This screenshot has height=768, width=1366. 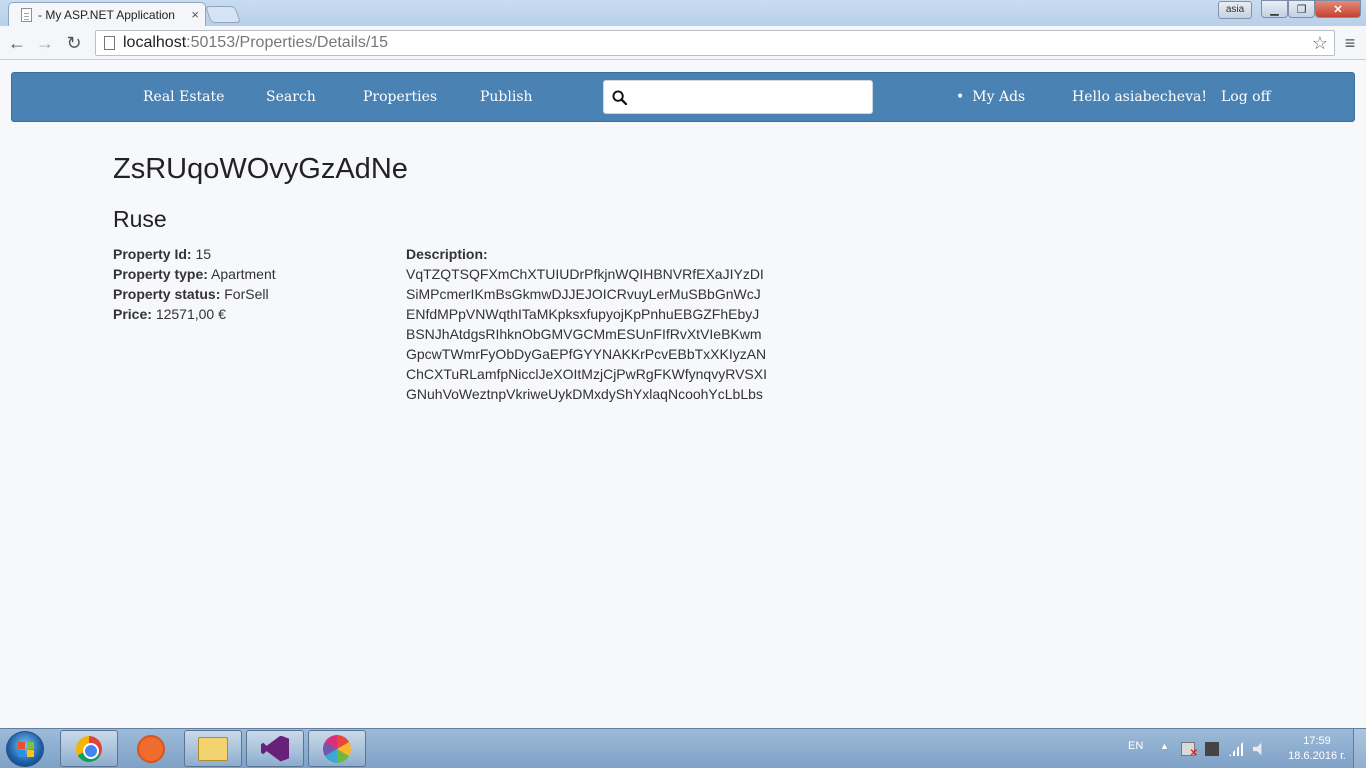 I want to click on browser-tab: - My ASP.NET Application ×, so click(x=107, y=14).